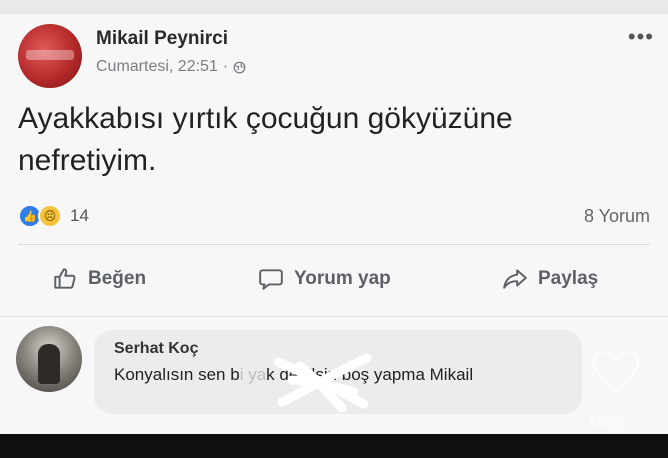  I want to click on share-arrow-icon, so click(515, 279).